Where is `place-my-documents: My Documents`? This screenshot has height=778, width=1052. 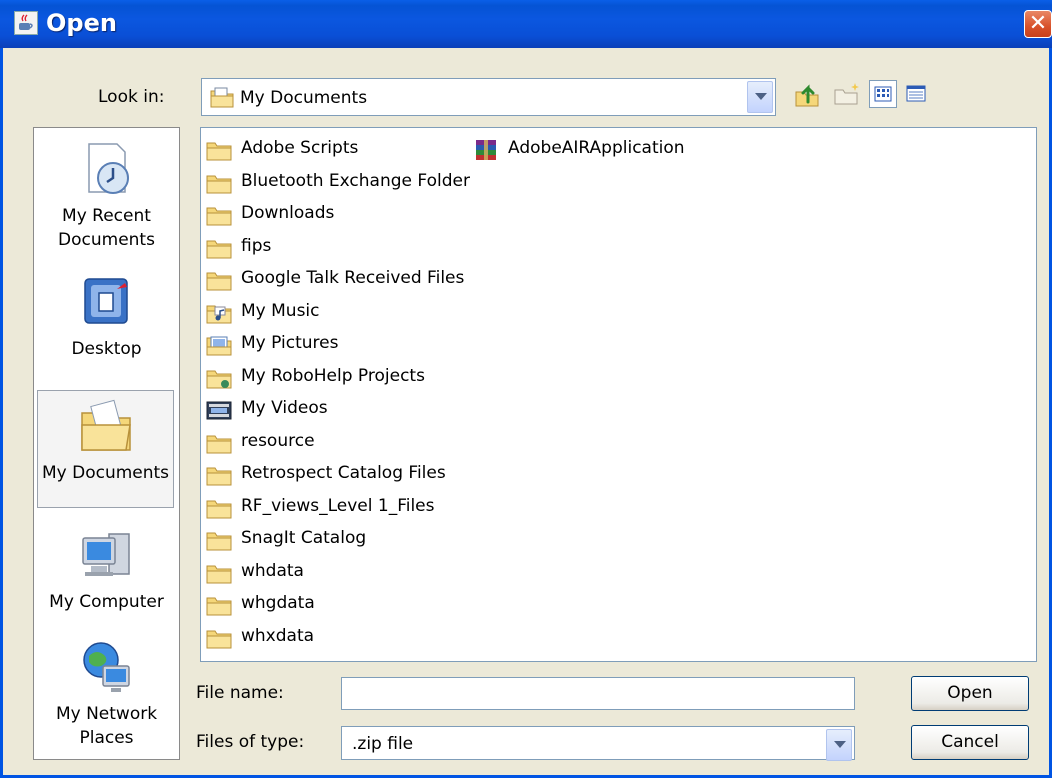 place-my-documents: My Documents is located at coordinates (105, 449).